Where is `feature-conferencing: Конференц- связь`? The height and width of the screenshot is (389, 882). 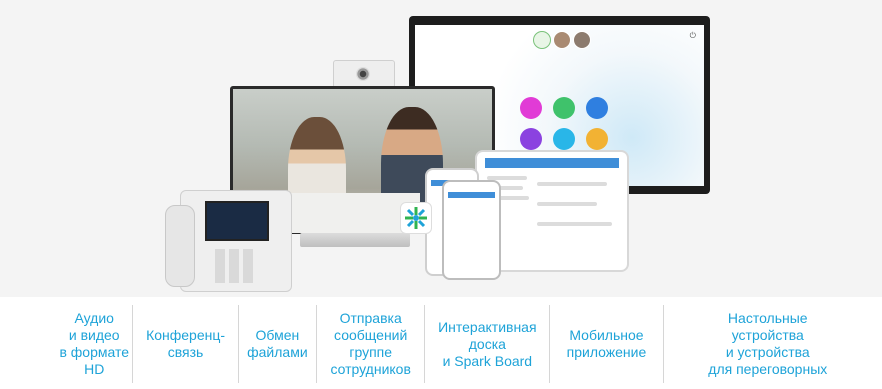 feature-conferencing: Конференц- связь is located at coordinates (186, 344).